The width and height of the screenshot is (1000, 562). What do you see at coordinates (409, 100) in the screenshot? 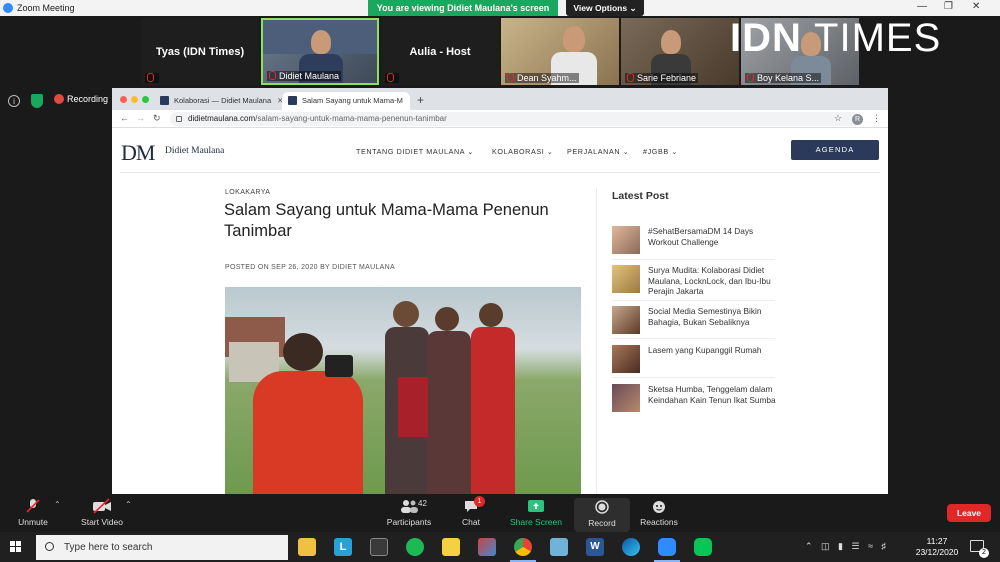
I see `close-tab-icon: ✕` at bounding box center [409, 100].